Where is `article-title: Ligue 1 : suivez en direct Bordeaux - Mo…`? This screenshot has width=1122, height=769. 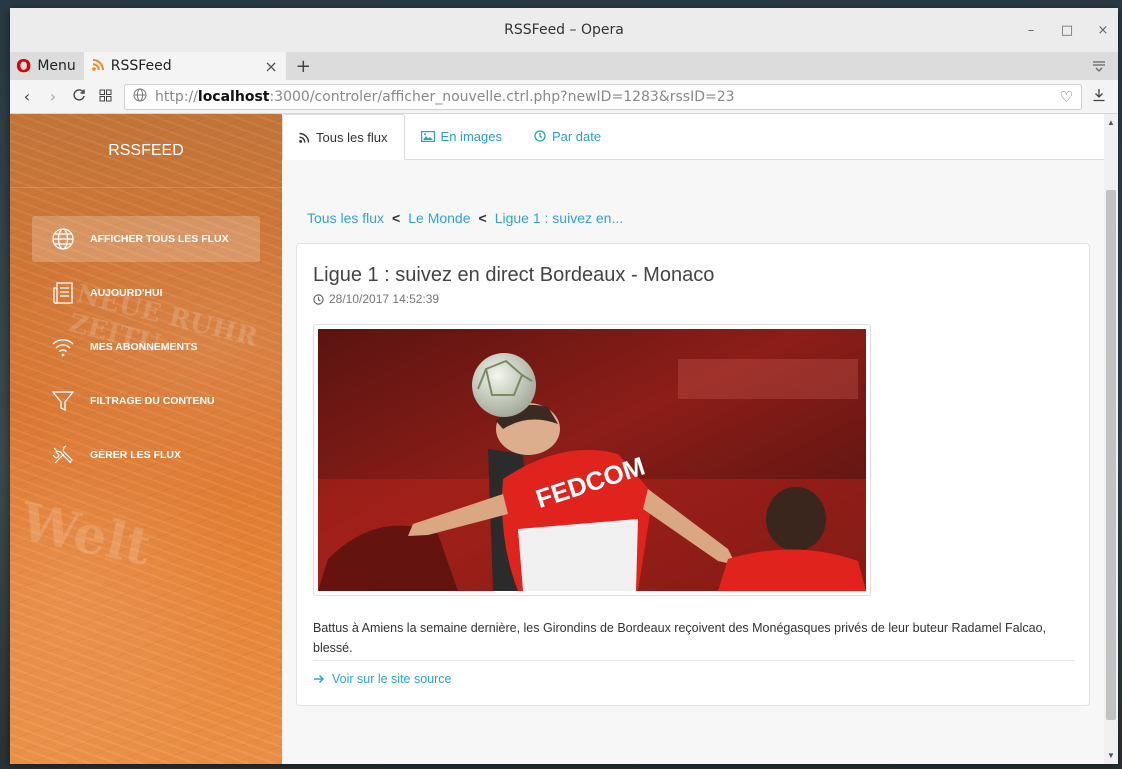 article-title: Ligue 1 : suivez en direct Bordeaux - Mo… is located at coordinates (514, 275).